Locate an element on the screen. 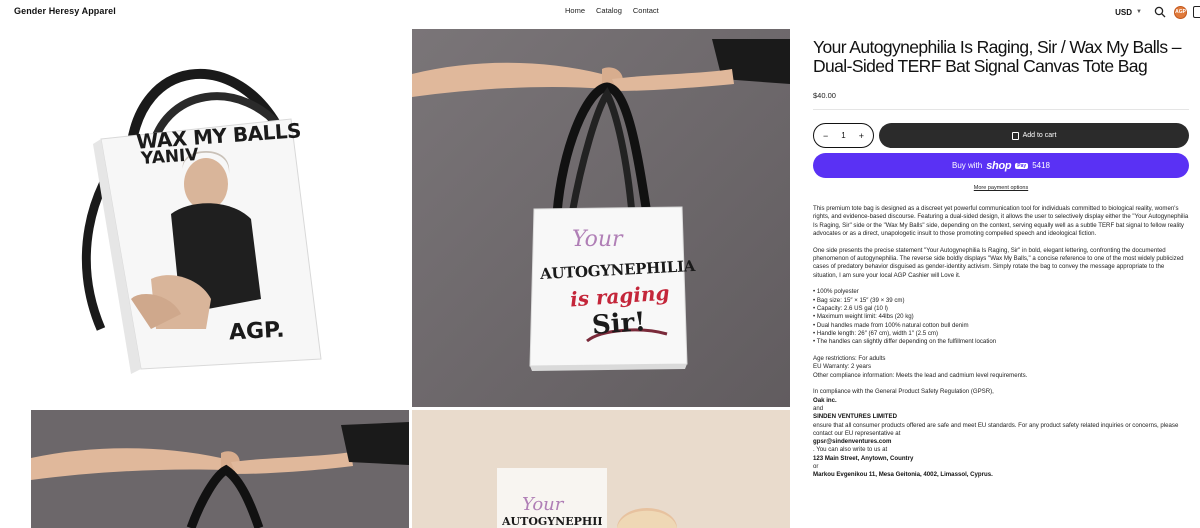 The image size is (1200, 528). nav-home: Home is located at coordinates (575, 10).